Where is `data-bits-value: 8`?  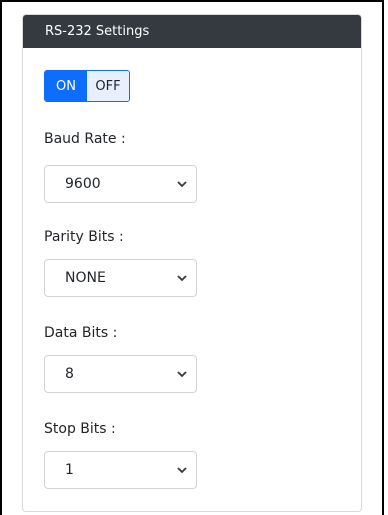
data-bits-value: 8 is located at coordinates (69, 374).